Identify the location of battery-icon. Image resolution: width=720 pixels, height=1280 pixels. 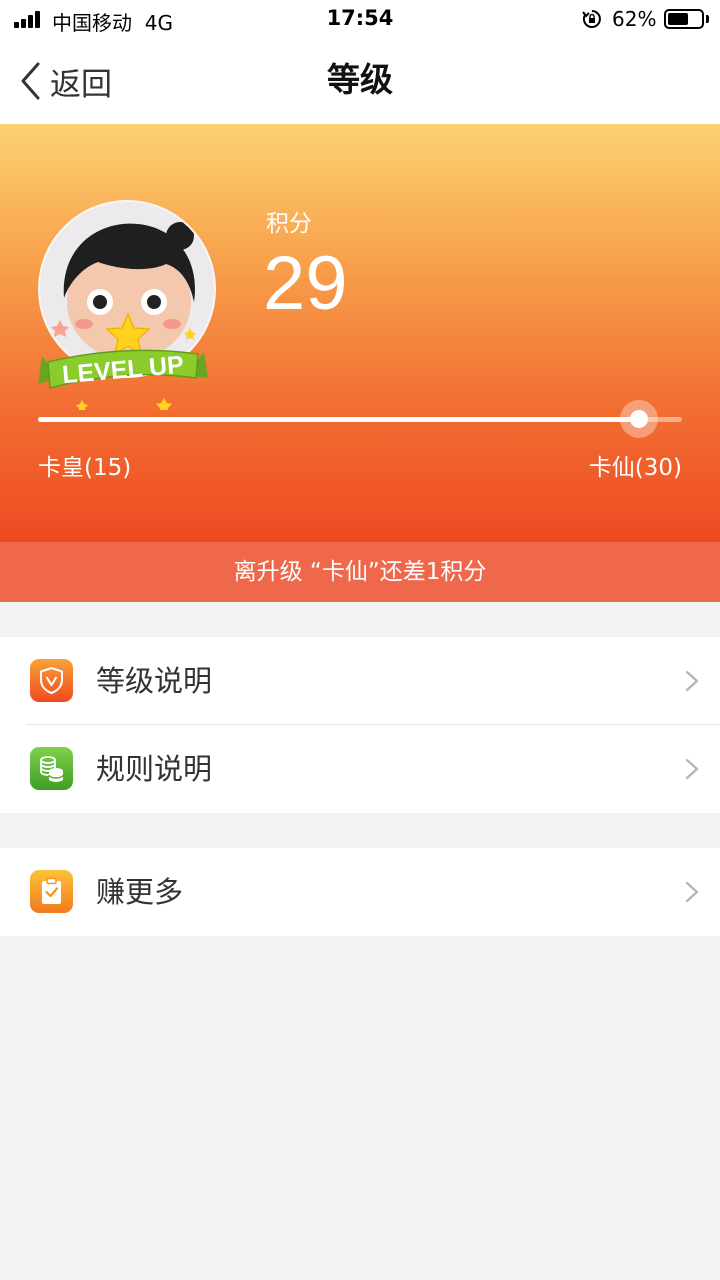
(684, 19).